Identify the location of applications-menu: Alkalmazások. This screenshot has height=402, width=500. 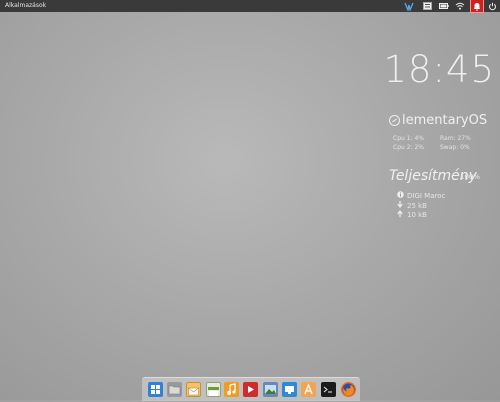
(25, 6).